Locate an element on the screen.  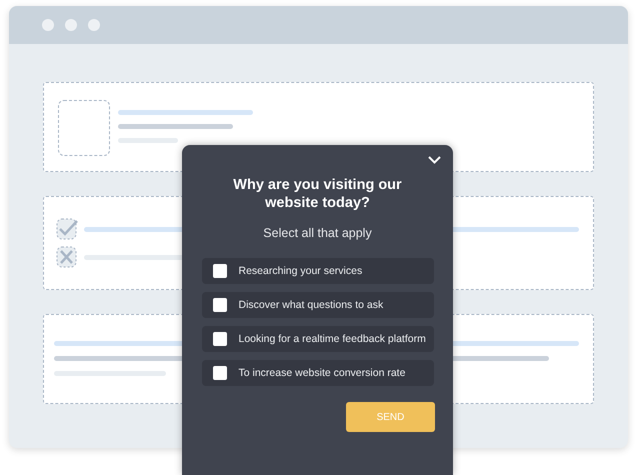
survey-option: To increase website conversion rate is located at coordinates (318, 373).